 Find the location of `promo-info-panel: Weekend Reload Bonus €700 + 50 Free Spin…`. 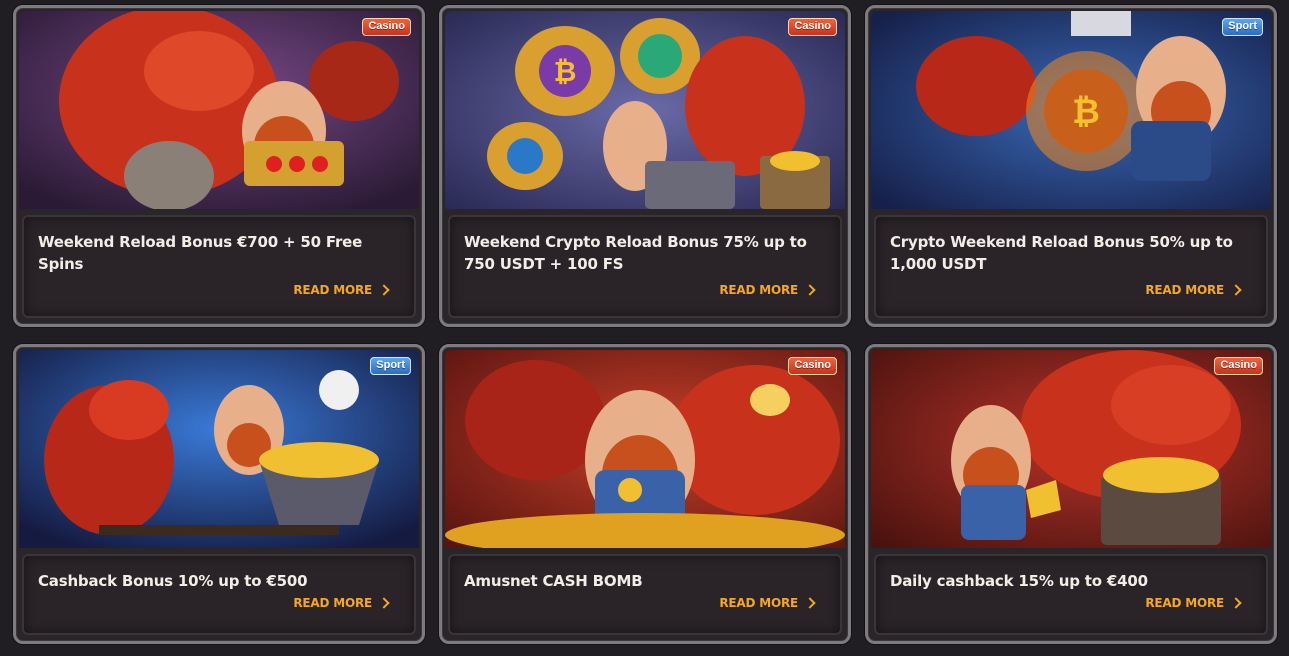

promo-info-panel: Weekend Reload Bonus €700 + 50 Free Spin… is located at coordinates (219, 266).